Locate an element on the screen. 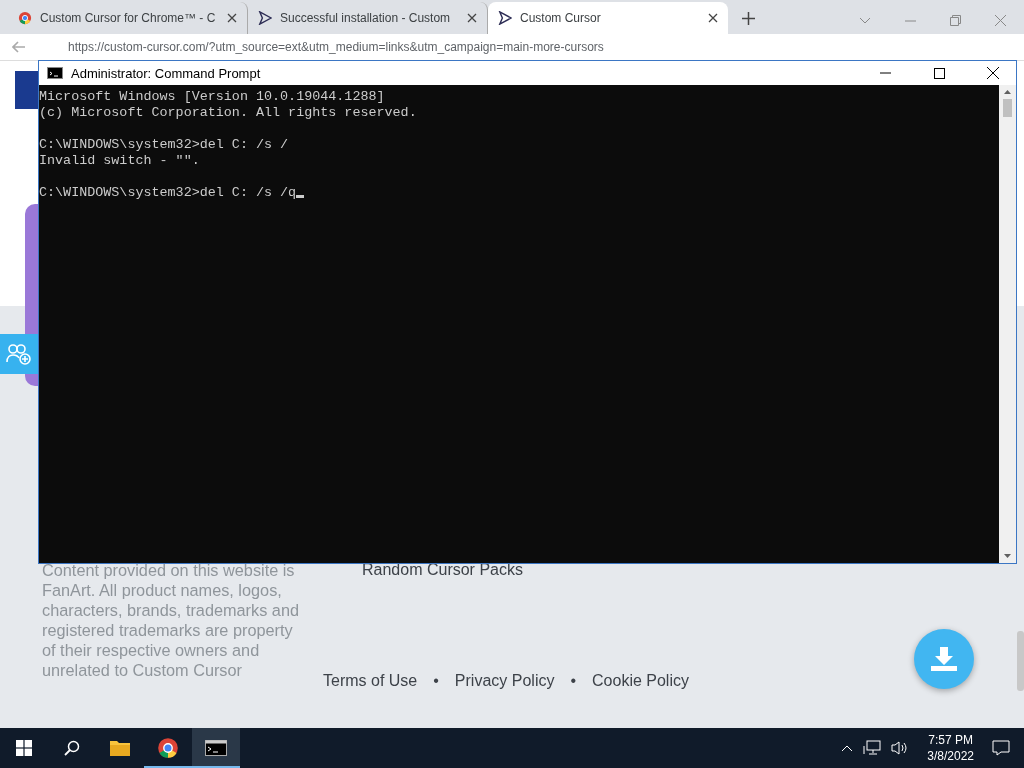 This screenshot has width=1024, height=768. window-title: Administrator: Command Prompt is located at coordinates (166, 73).